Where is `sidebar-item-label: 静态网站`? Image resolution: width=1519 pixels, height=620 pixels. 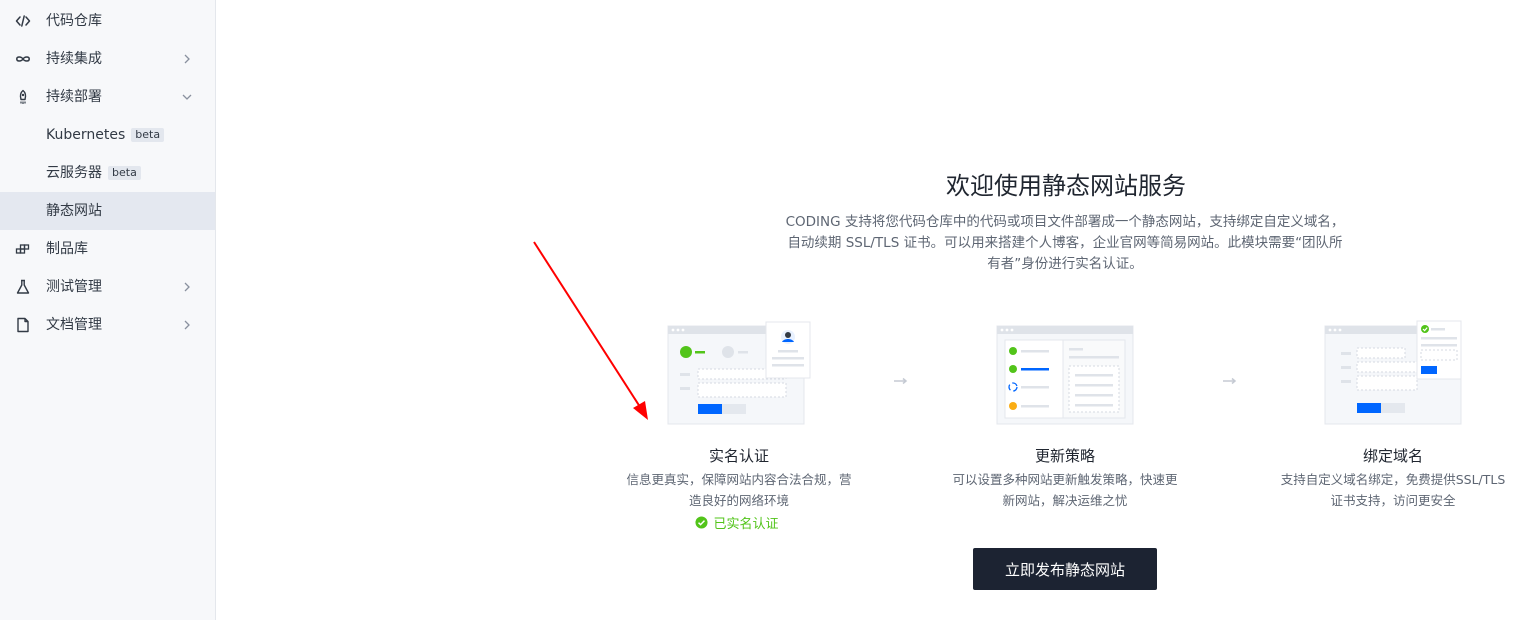 sidebar-item-label: 静态网站 is located at coordinates (74, 211).